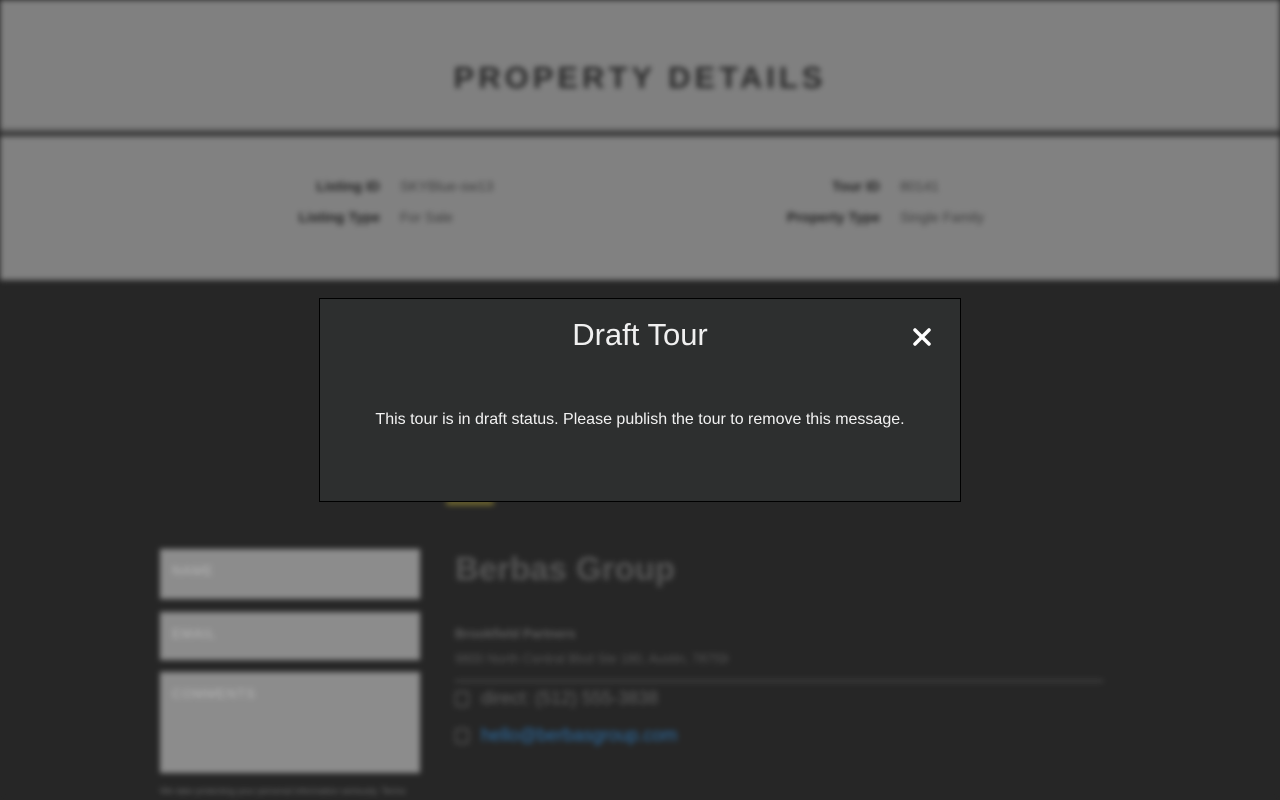 The width and height of the screenshot is (1280, 800). Describe the element at coordinates (942, 217) in the screenshot. I see `detail-value: Single Family` at that location.